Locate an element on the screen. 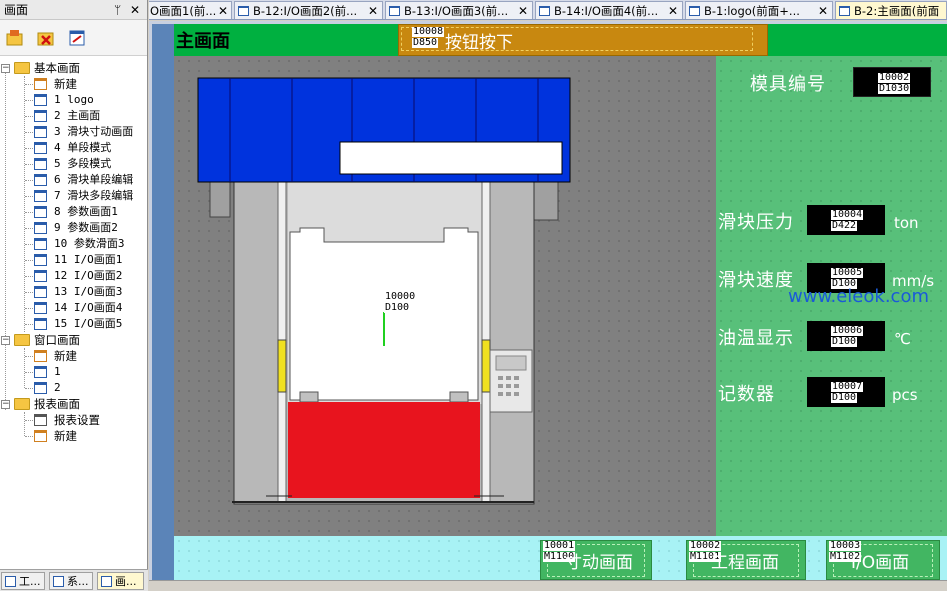  tree-item-report-new: 新建 is located at coordinates (74, 436).